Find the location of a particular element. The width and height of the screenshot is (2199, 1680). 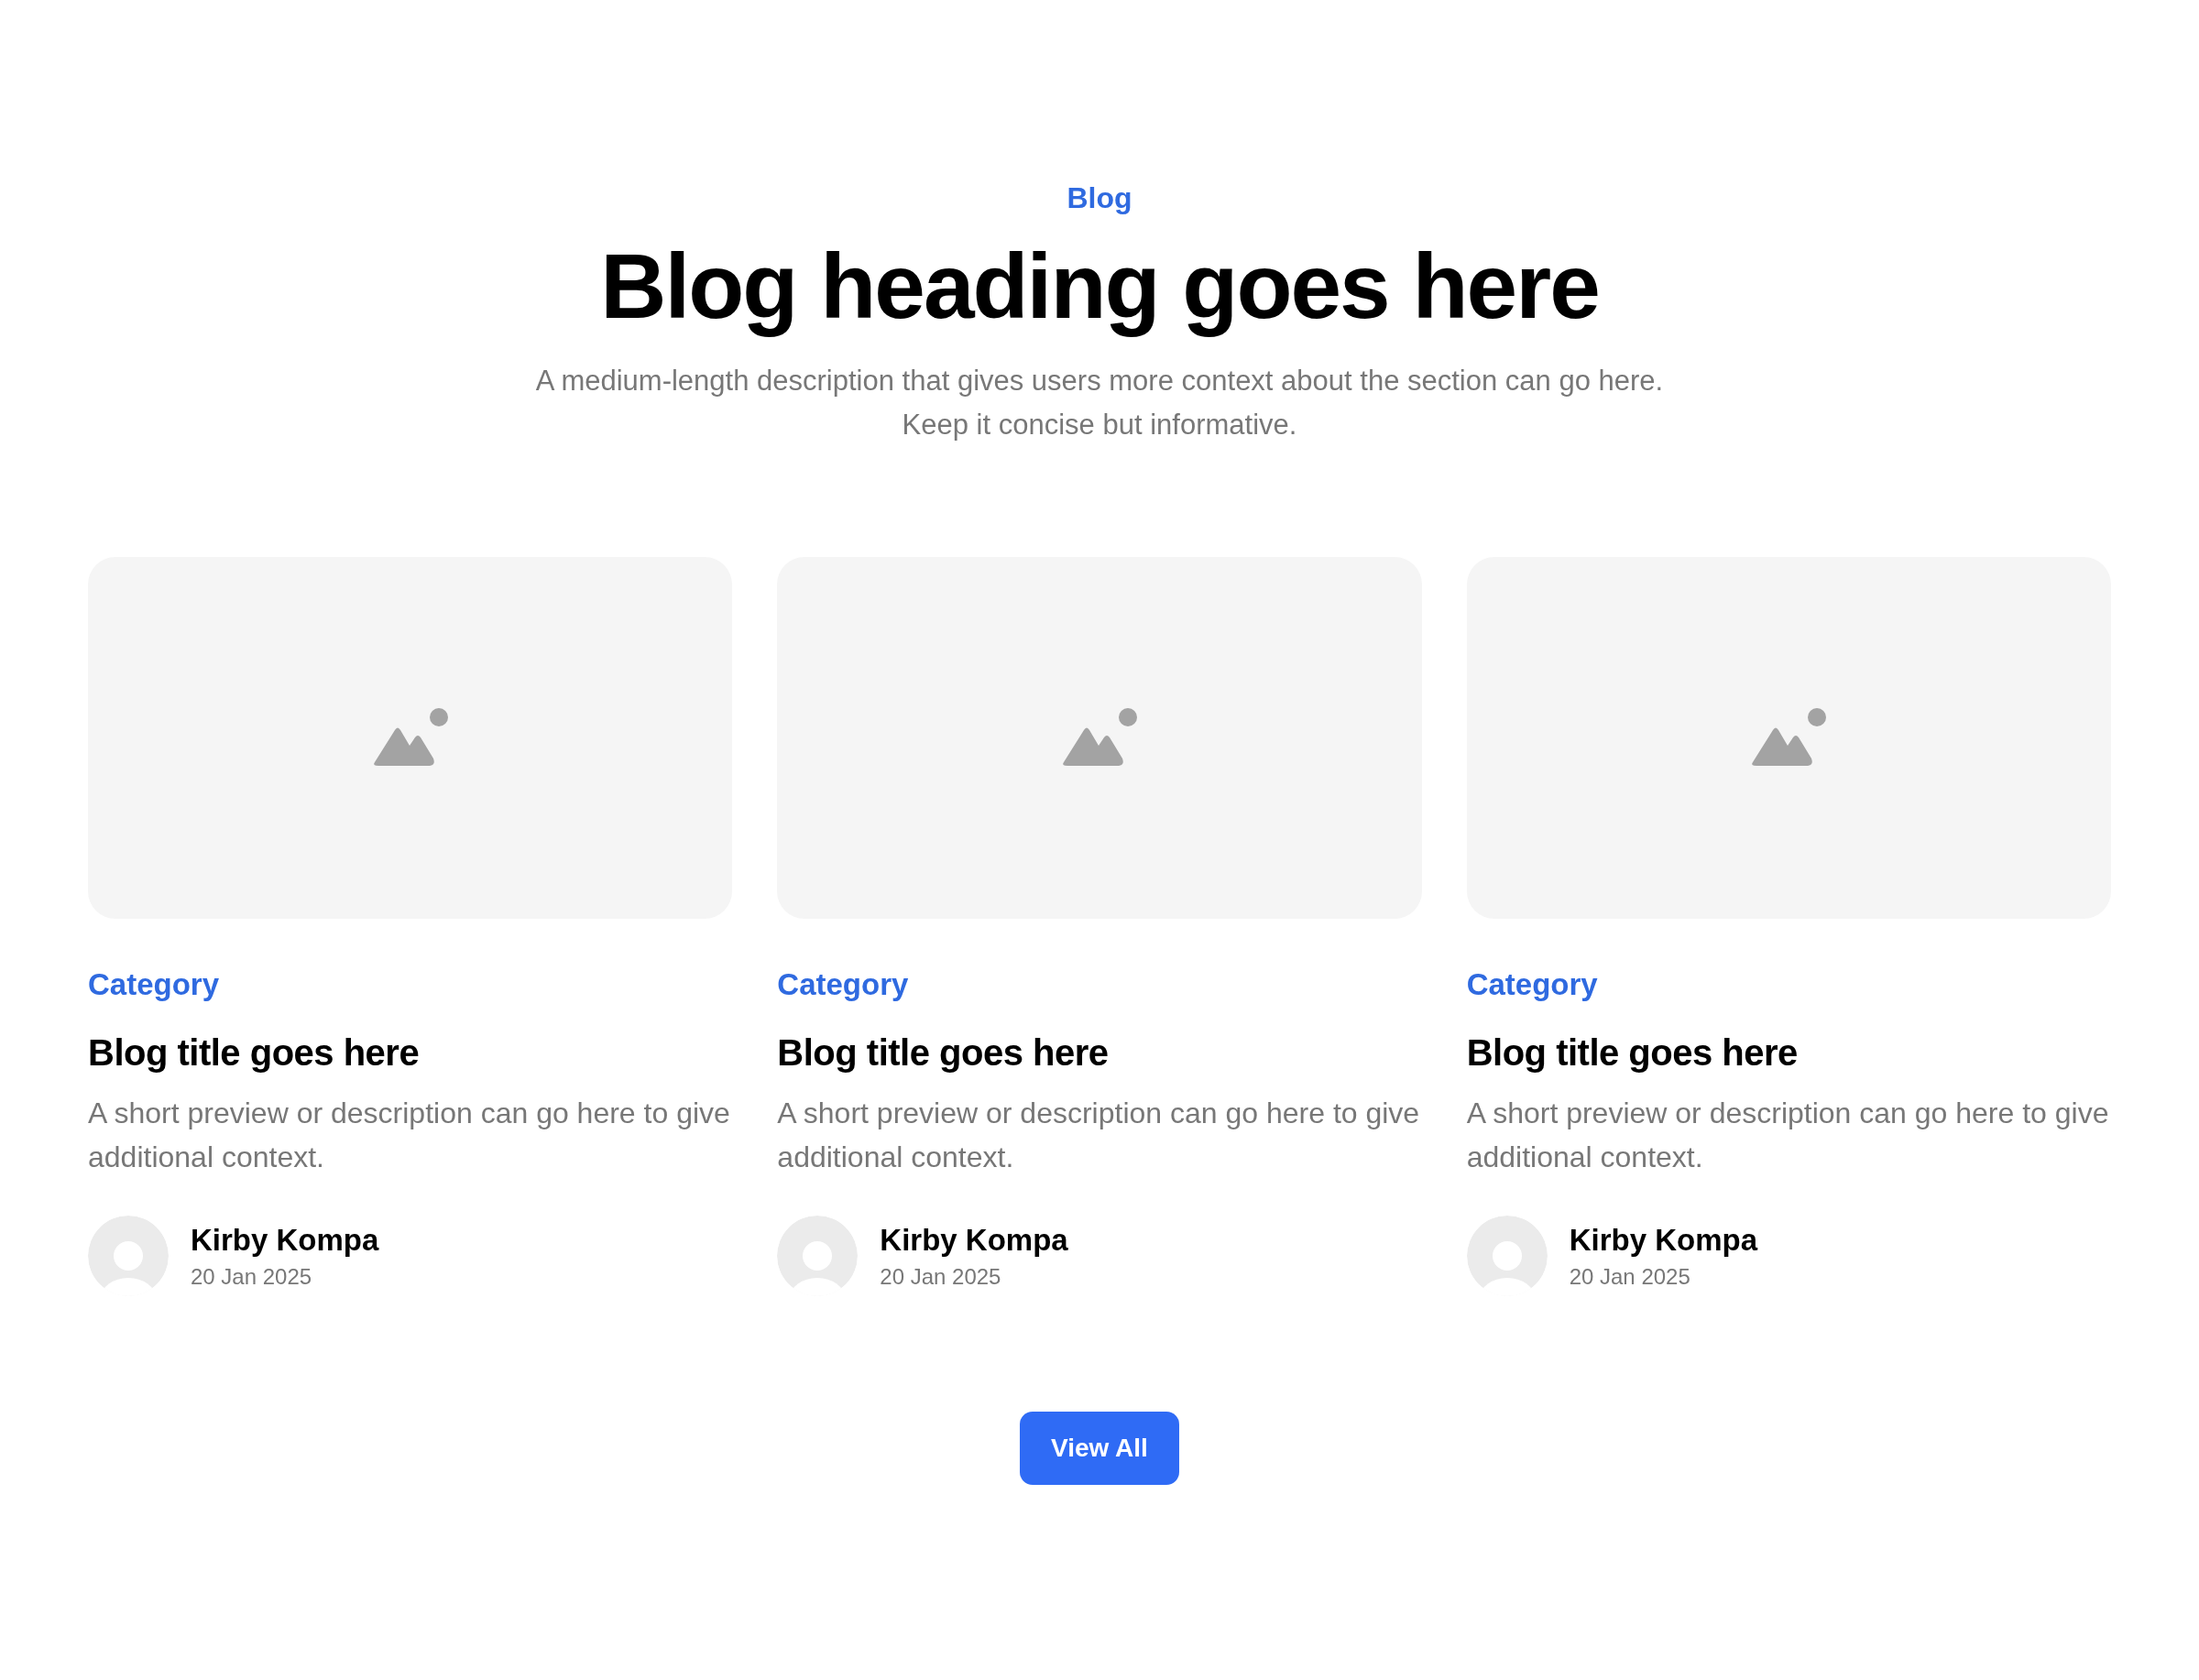

view-all-button: View All is located at coordinates (1099, 1448).